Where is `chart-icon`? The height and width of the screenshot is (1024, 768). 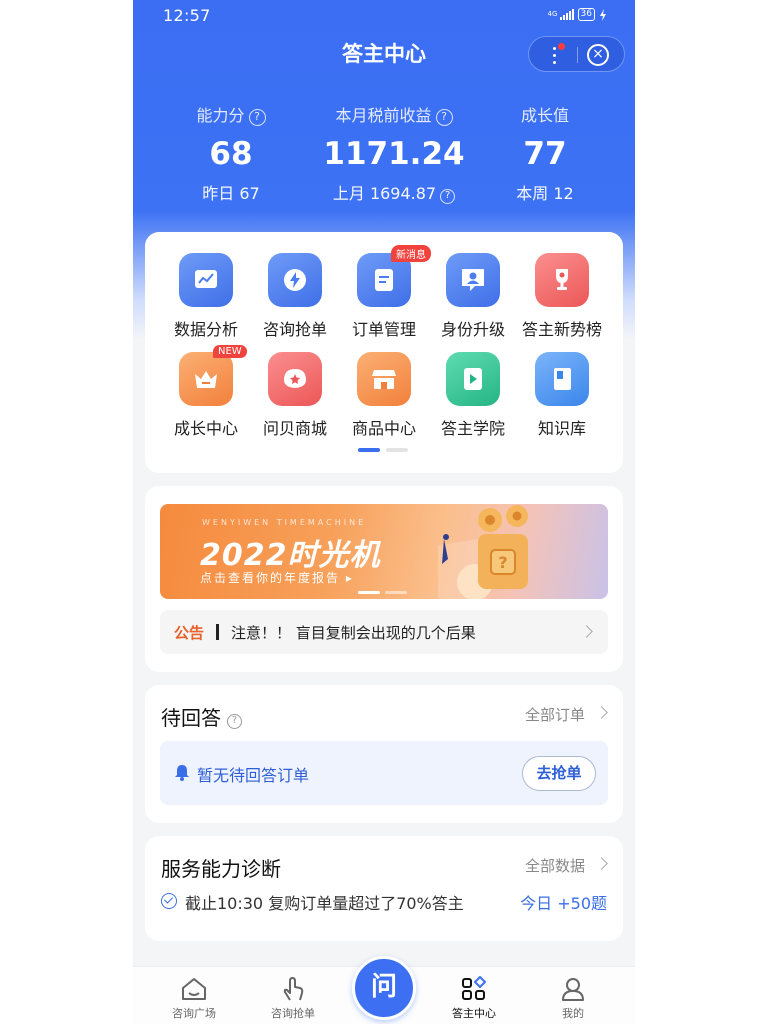 chart-icon is located at coordinates (206, 280).